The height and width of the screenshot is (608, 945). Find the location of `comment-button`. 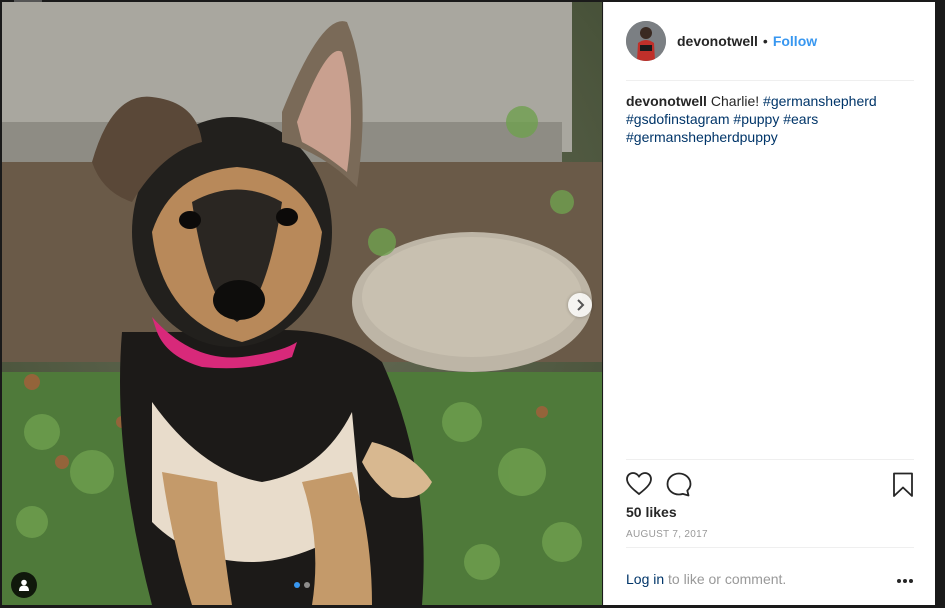

comment-button is located at coordinates (679, 487).